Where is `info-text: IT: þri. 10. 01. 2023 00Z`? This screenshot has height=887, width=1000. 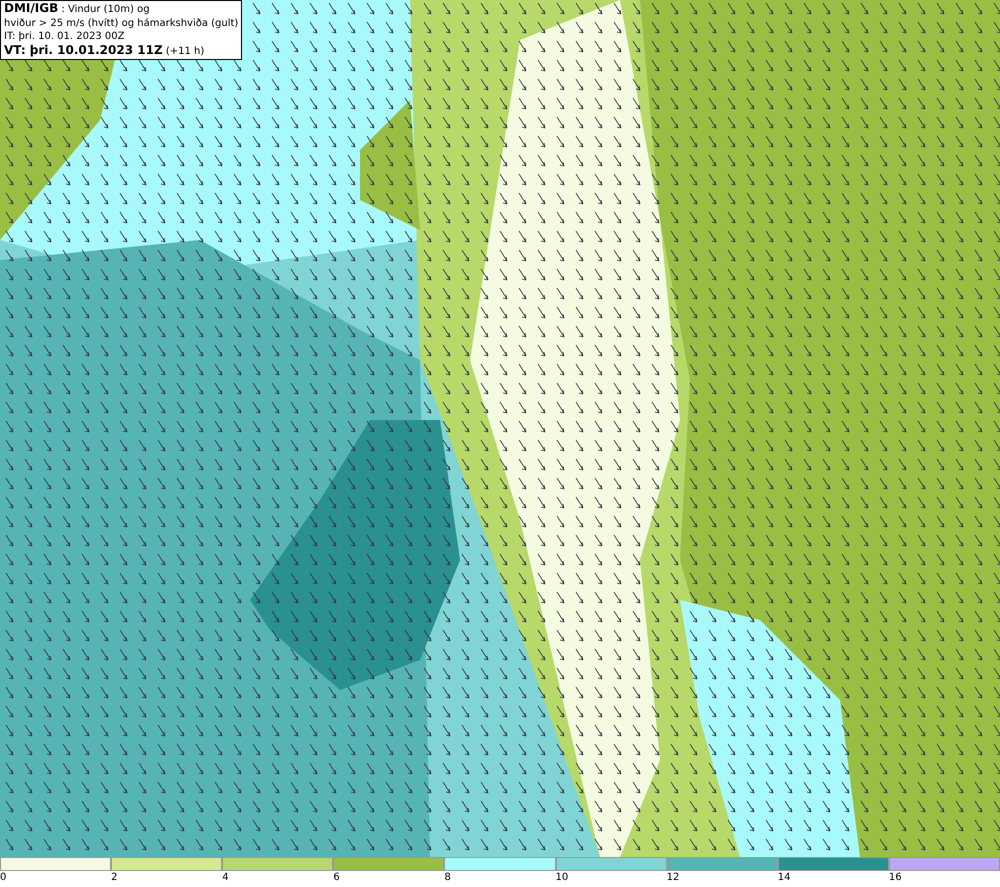 info-text: IT: þri. 10. 01. 2023 00Z is located at coordinates (65, 37).